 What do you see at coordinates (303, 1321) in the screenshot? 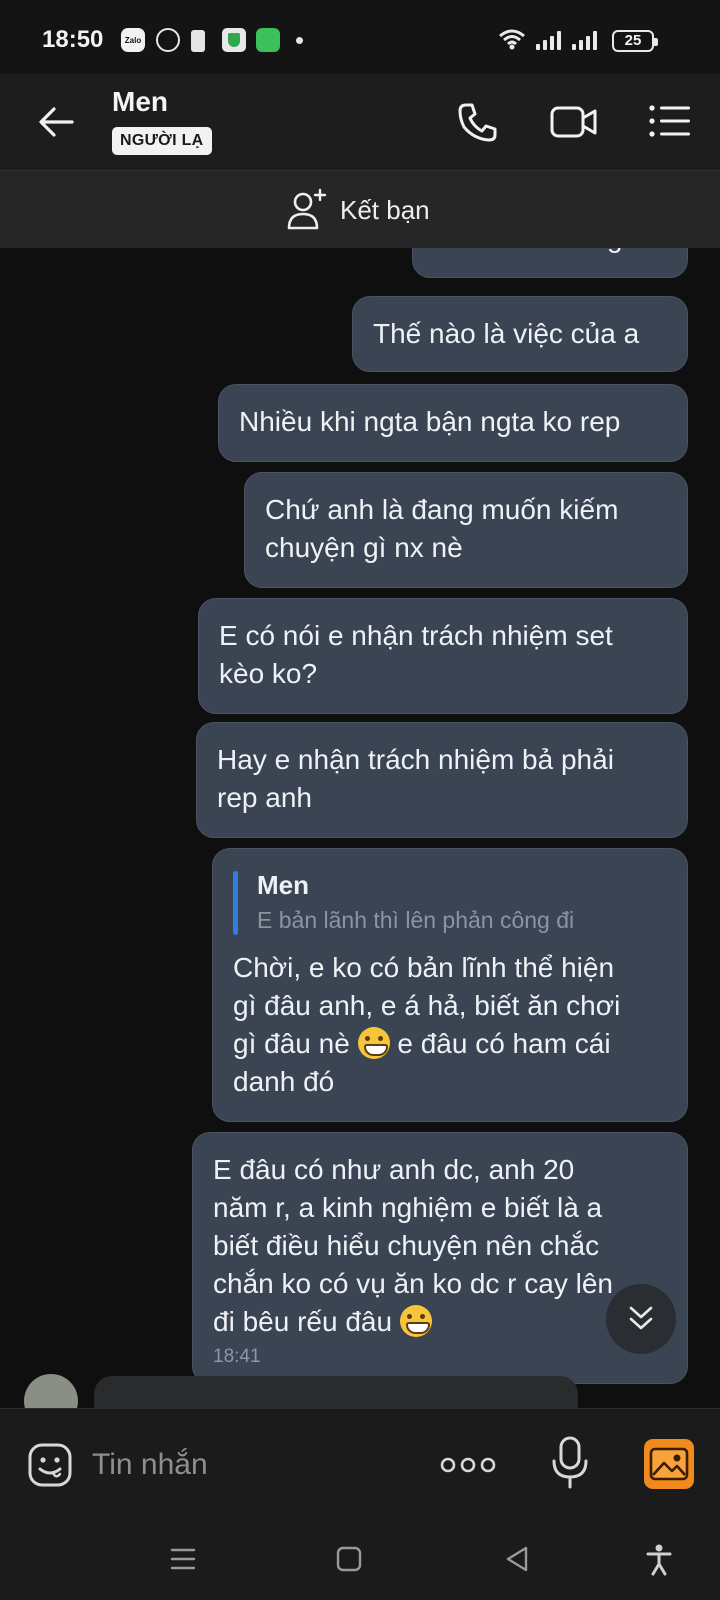
I see `message-text: đi bêu rếu đâu` at bounding box center [303, 1321].